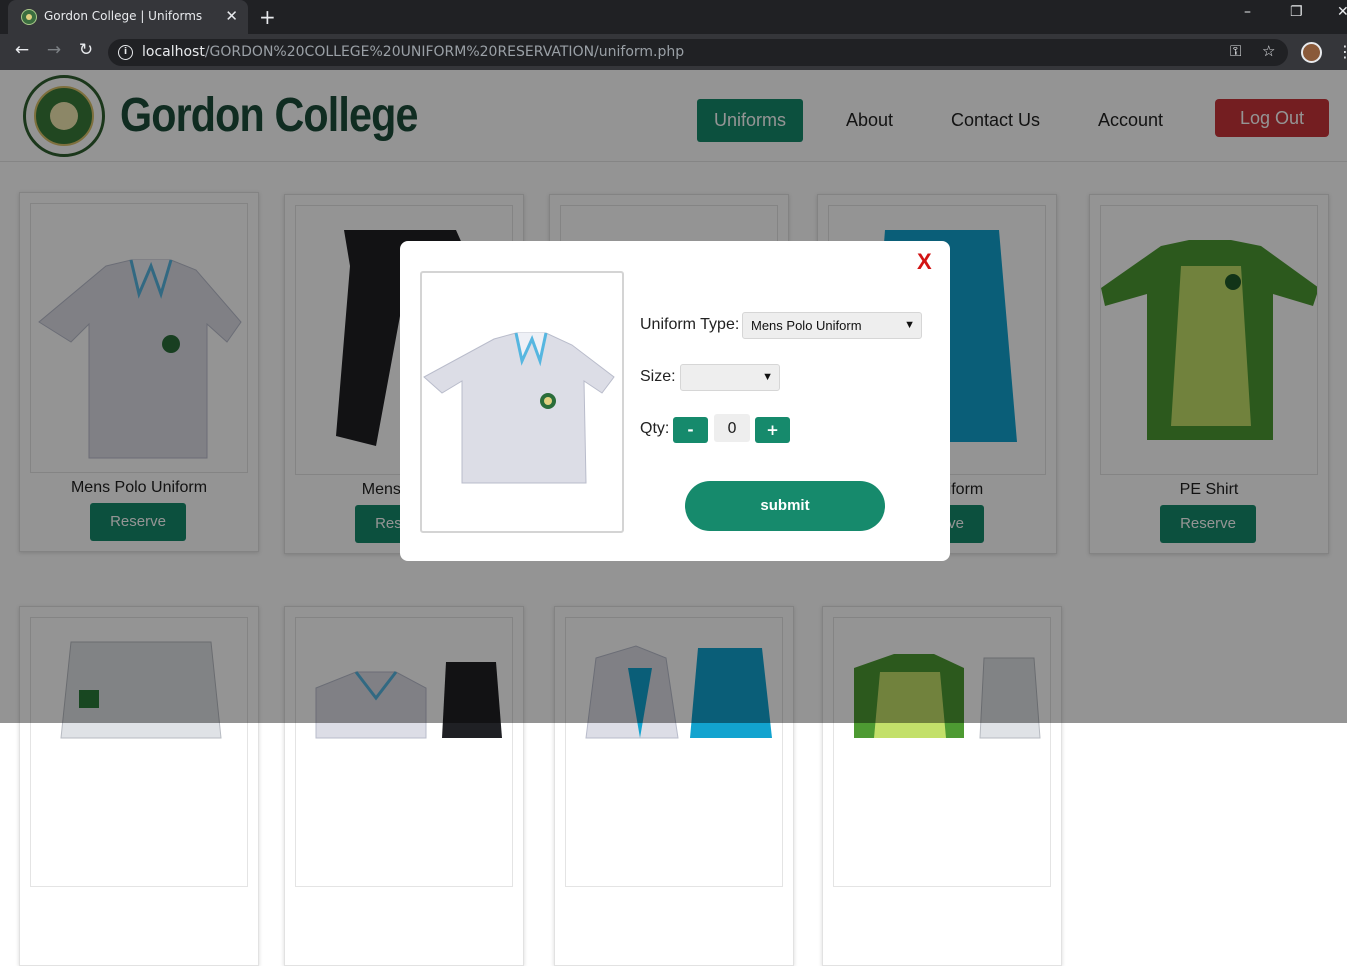  Describe the element at coordinates (123, 16) in the screenshot. I see `tab-title: Gordon College | Uniforms` at that location.